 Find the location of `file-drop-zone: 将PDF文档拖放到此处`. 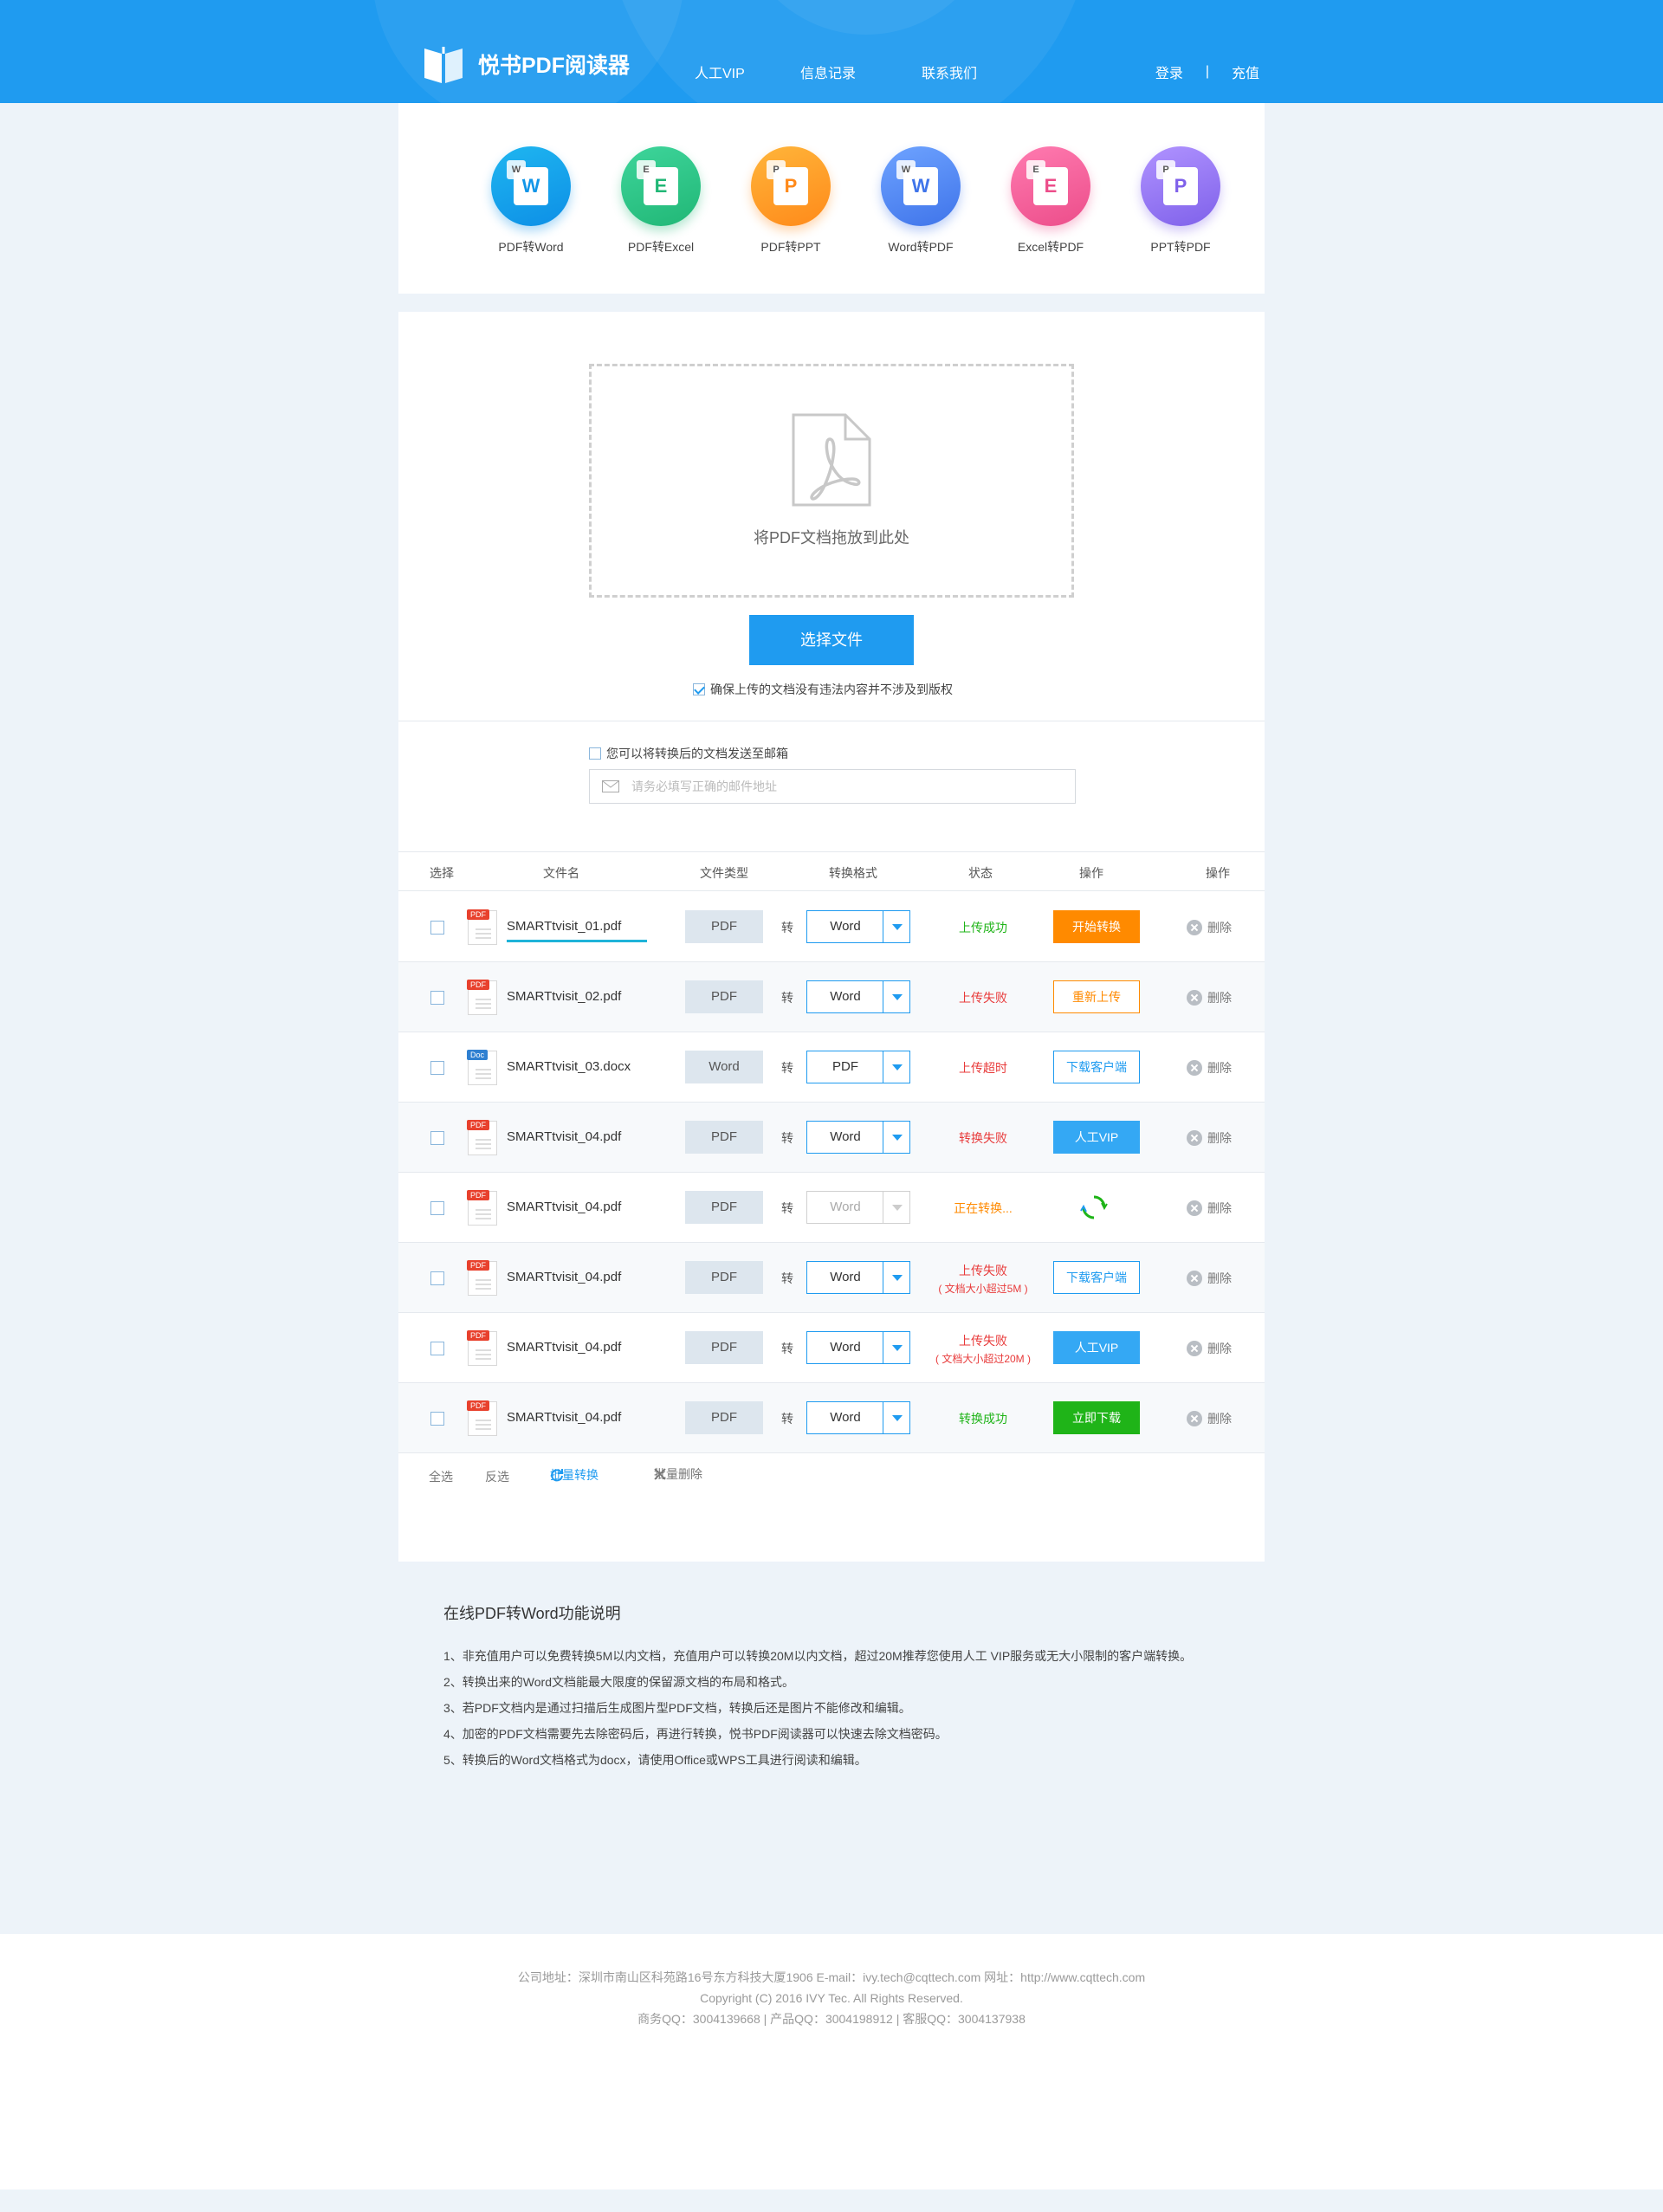

file-drop-zone: 将PDF文档拖放到此处 is located at coordinates (831, 481).